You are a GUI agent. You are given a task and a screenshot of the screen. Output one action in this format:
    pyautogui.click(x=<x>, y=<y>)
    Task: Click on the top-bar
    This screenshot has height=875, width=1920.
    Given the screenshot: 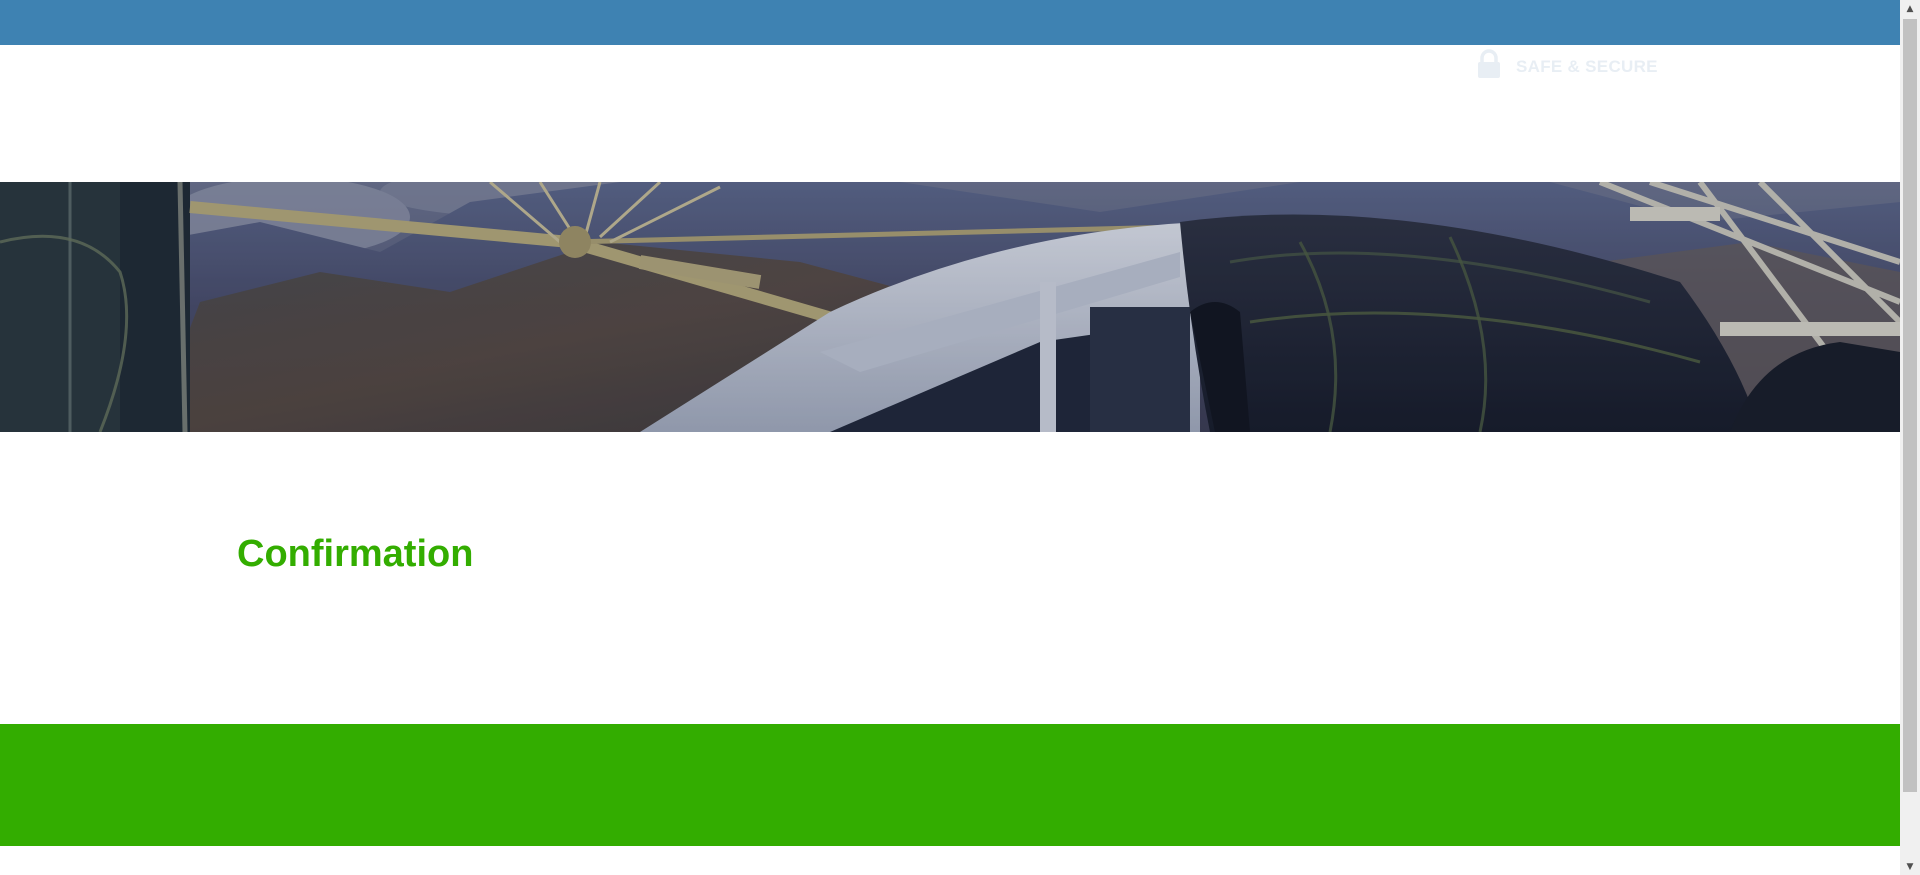 What is the action you would take?
    pyautogui.click(x=950, y=22)
    